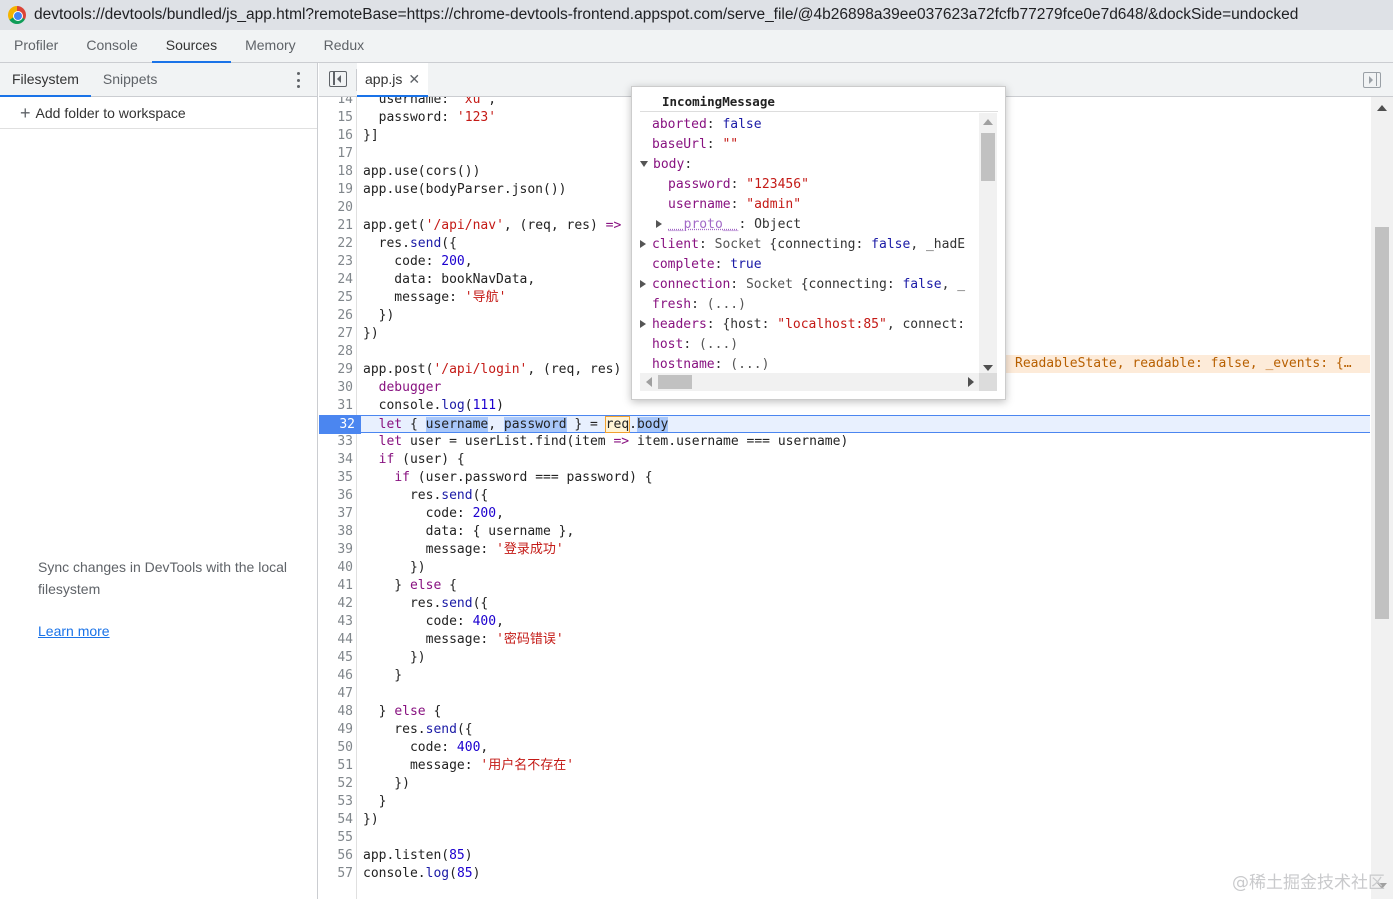 The height and width of the screenshot is (899, 1393). I want to click on code-line: 34 if (user) {, so click(844, 460).